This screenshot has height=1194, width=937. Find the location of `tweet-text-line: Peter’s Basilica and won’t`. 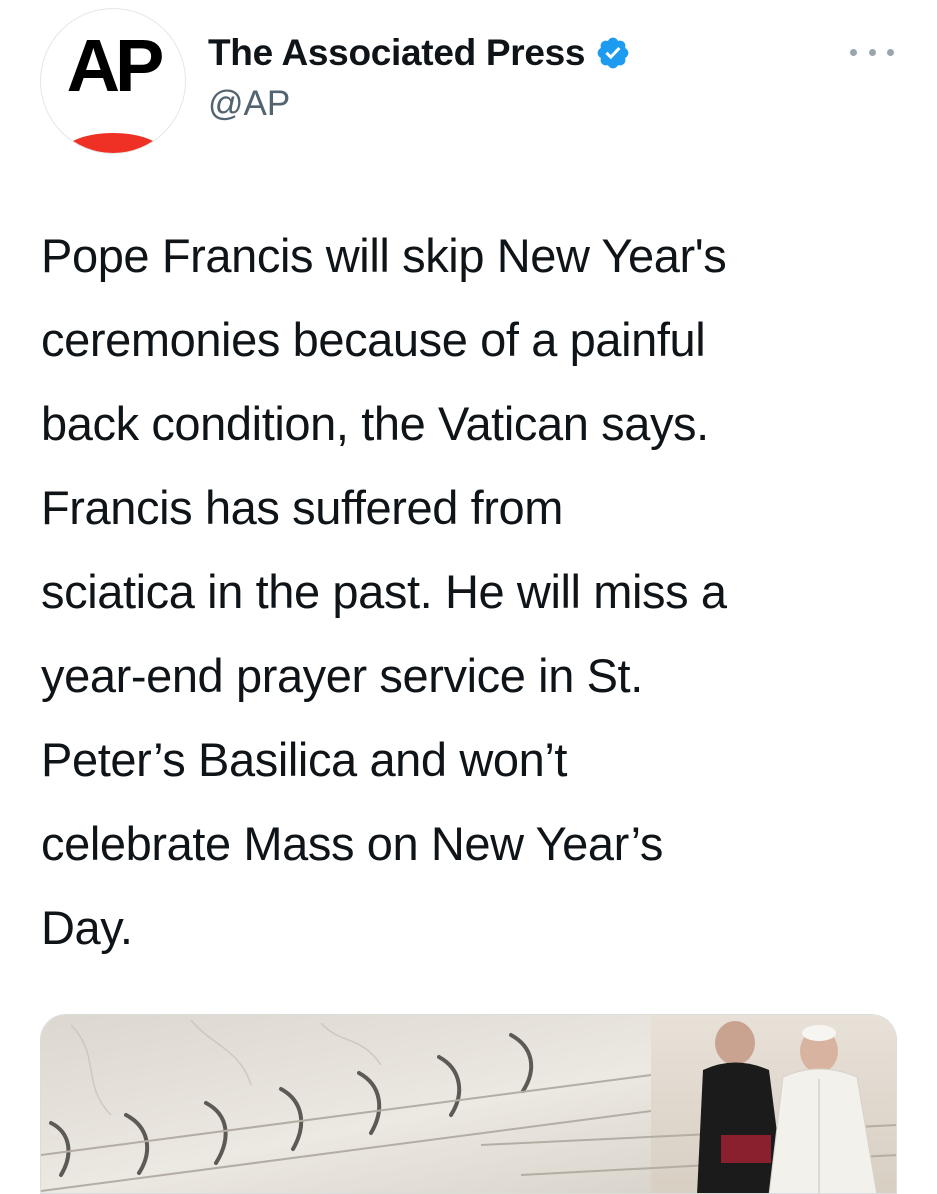

tweet-text-line: Peter’s Basilica and won’t is located at coordinates (304, 759).